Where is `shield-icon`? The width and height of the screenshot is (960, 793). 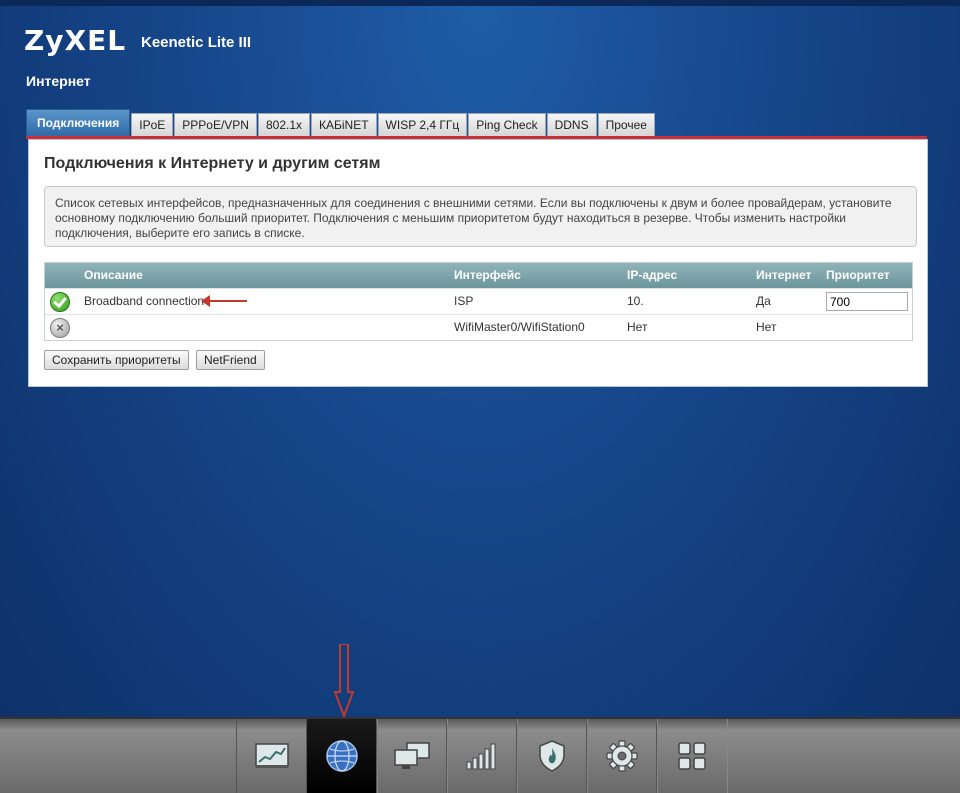
shield-icon is located at coordinates (552, 756).